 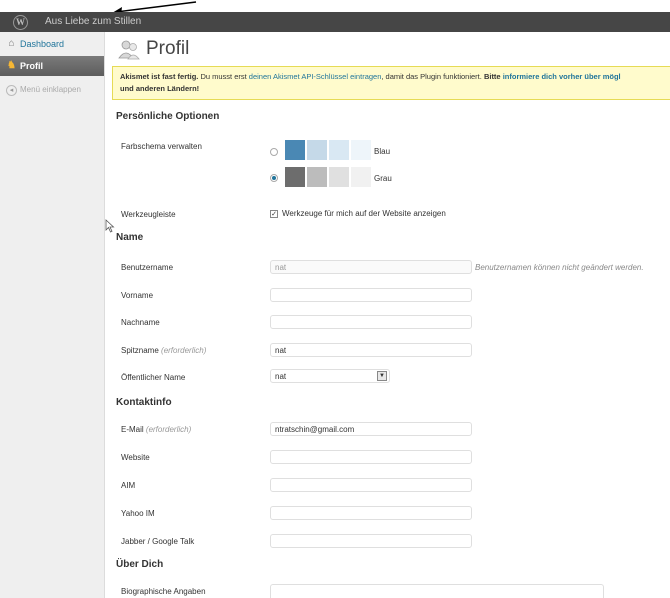 What do you see at coordinates (315, 76) in the screenshot?
I see `akismet-key-link: deinen Akismet API-Schlüssel eintragen` at bounding box center [315, 76].